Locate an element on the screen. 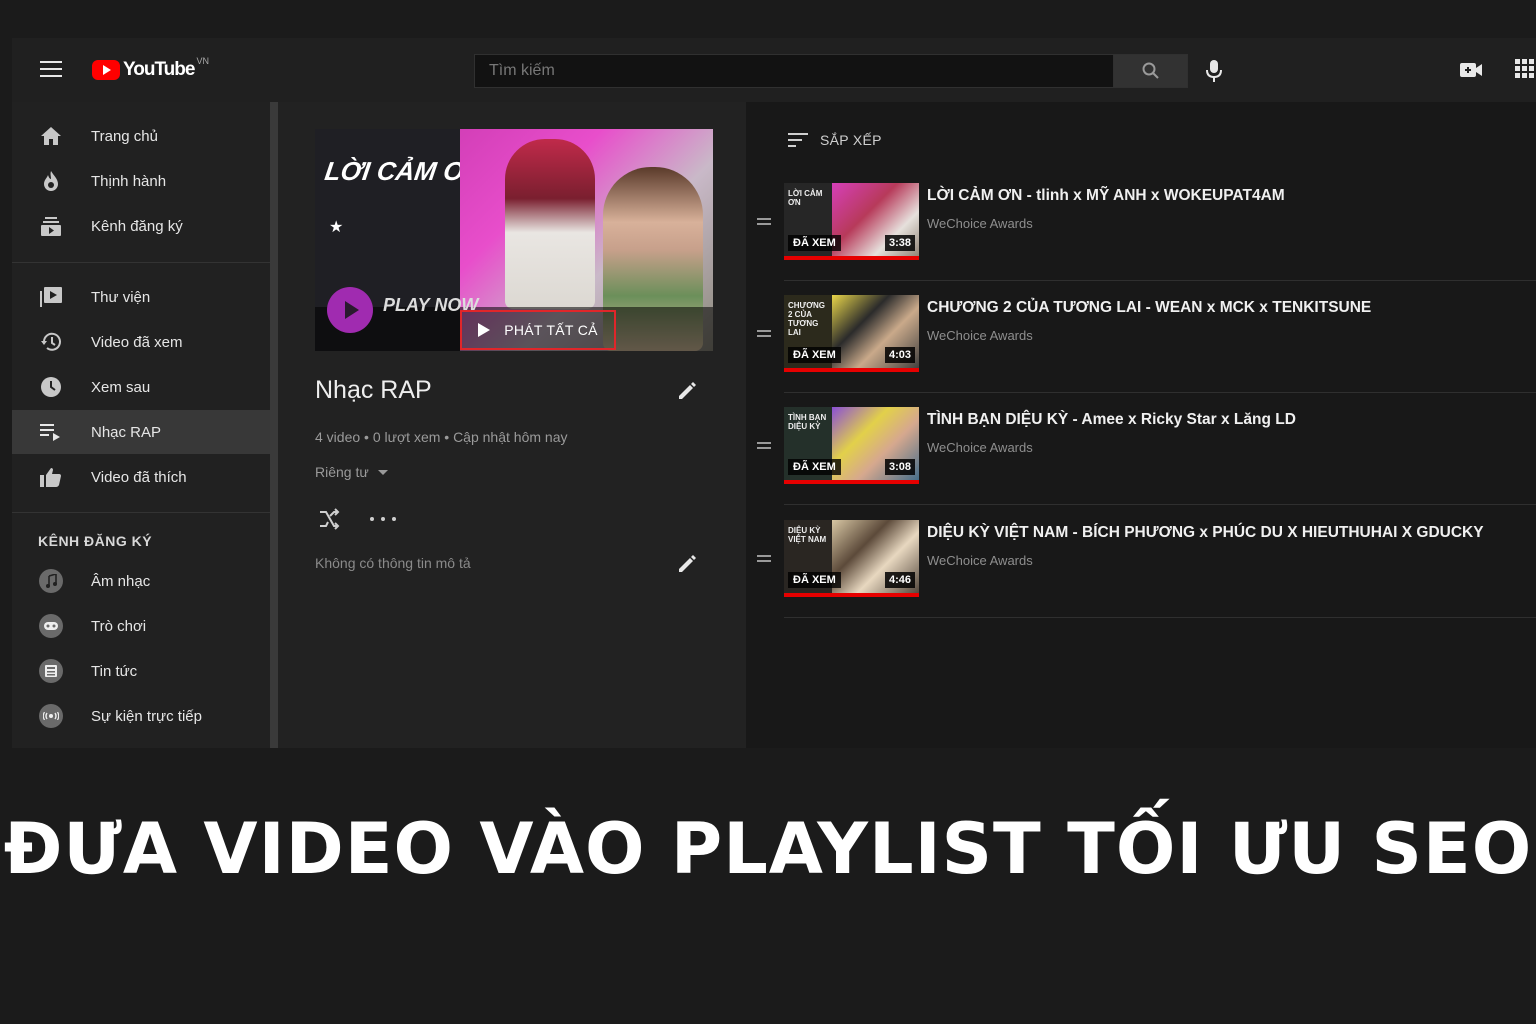 Image resolution: width=1536 pixels, height=1024 pixels. search-button is located at coordinates (1151, 71).